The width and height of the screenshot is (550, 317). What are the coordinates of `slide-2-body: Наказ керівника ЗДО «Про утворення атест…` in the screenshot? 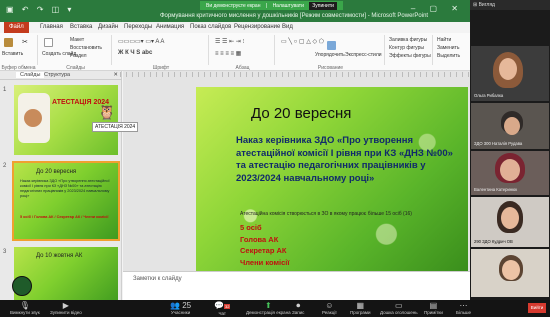 It's located at (65, 188).